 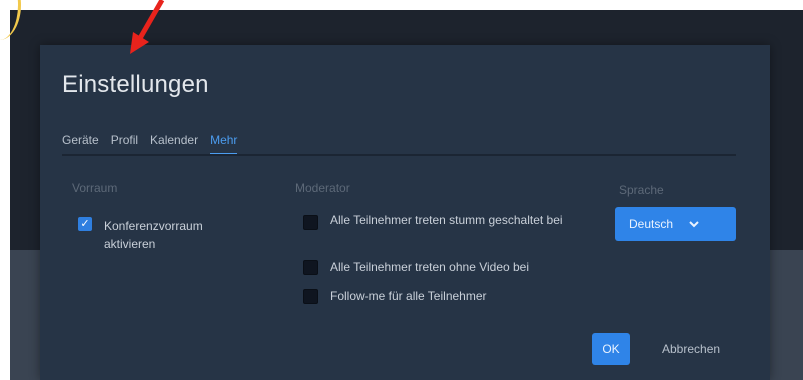 I want to click on section-moderator: Moderator, so click(x=322, y=188).